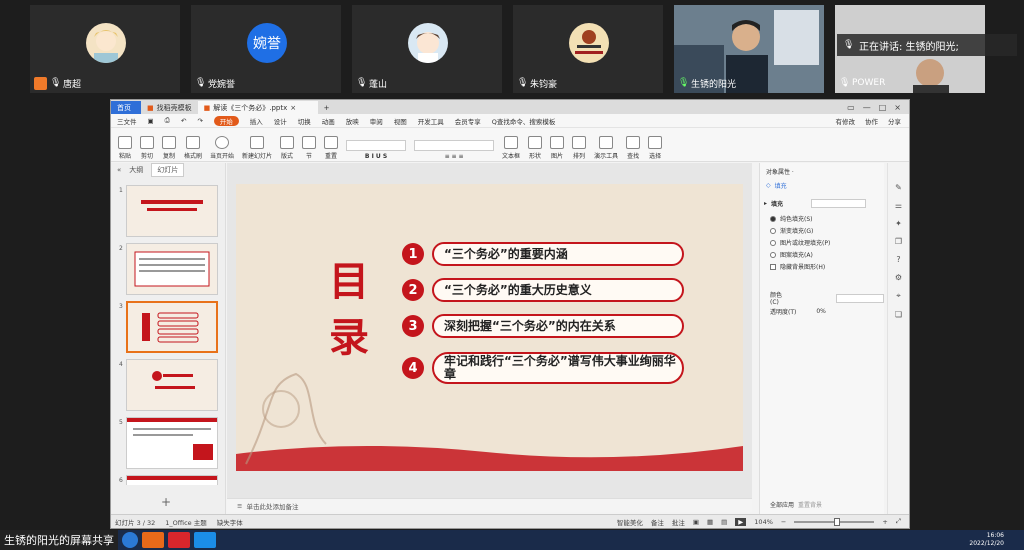 The image size is (1024, 550). Describe the element at coordinates (791, 254) in the screenshot. I see `fill-option-pattern: 图案填充(A)` at that location.